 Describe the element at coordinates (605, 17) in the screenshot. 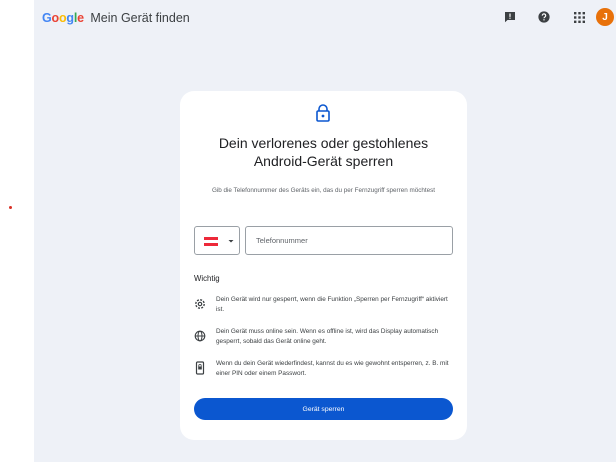

I see `account-avatar: J` at that location.